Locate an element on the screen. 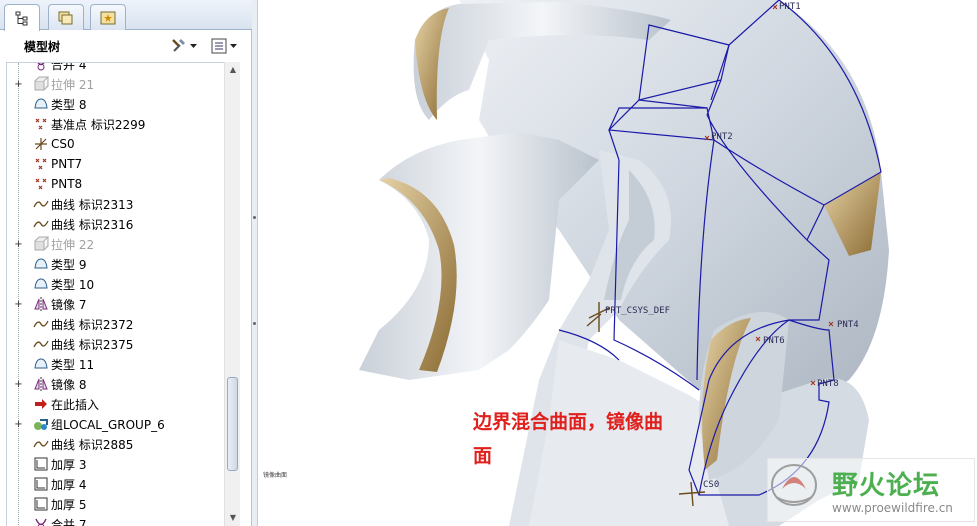 Image resolution: width=977 pixels, height=526 pixels. tree-item: 类型 11 is located at coordinates (115, 364).